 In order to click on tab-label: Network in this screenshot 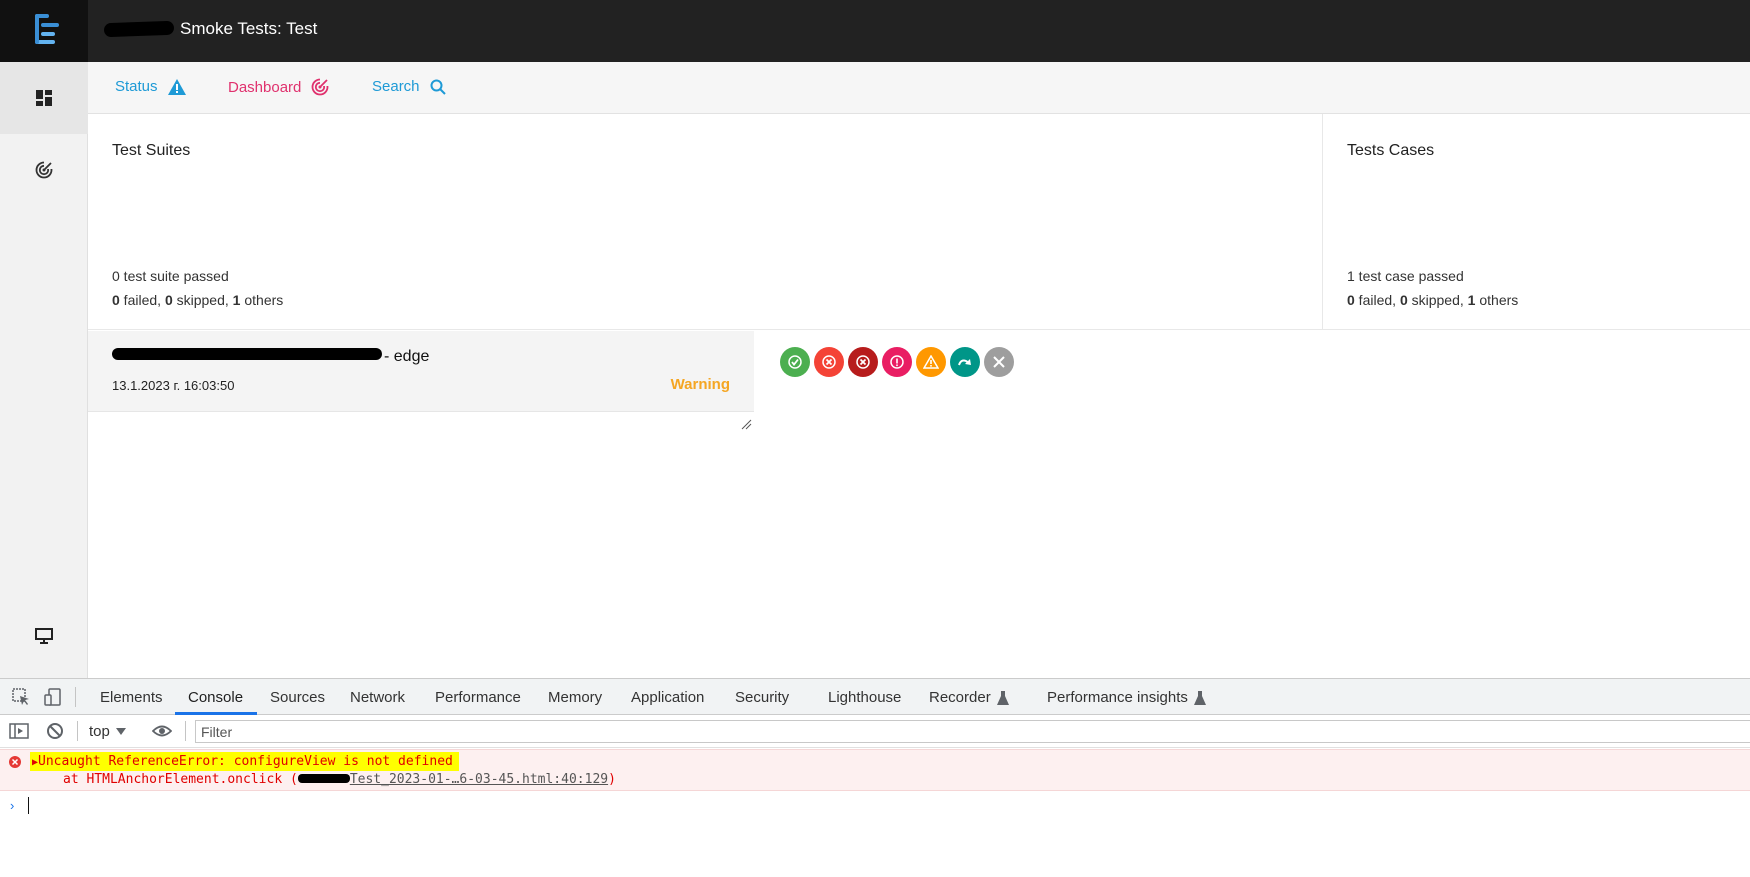, I will do `click(378, 697)`.